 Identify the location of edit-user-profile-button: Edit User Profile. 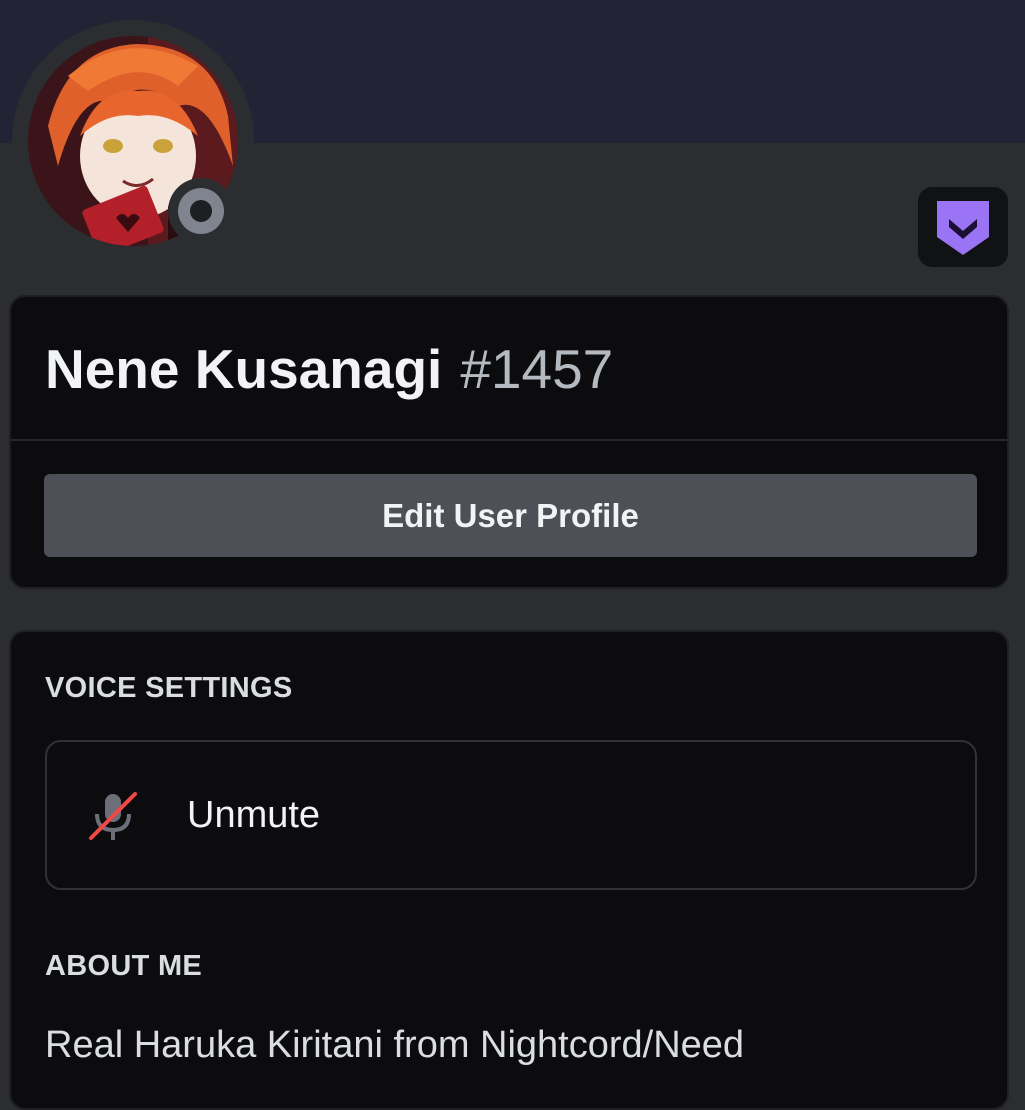
(510, 515).